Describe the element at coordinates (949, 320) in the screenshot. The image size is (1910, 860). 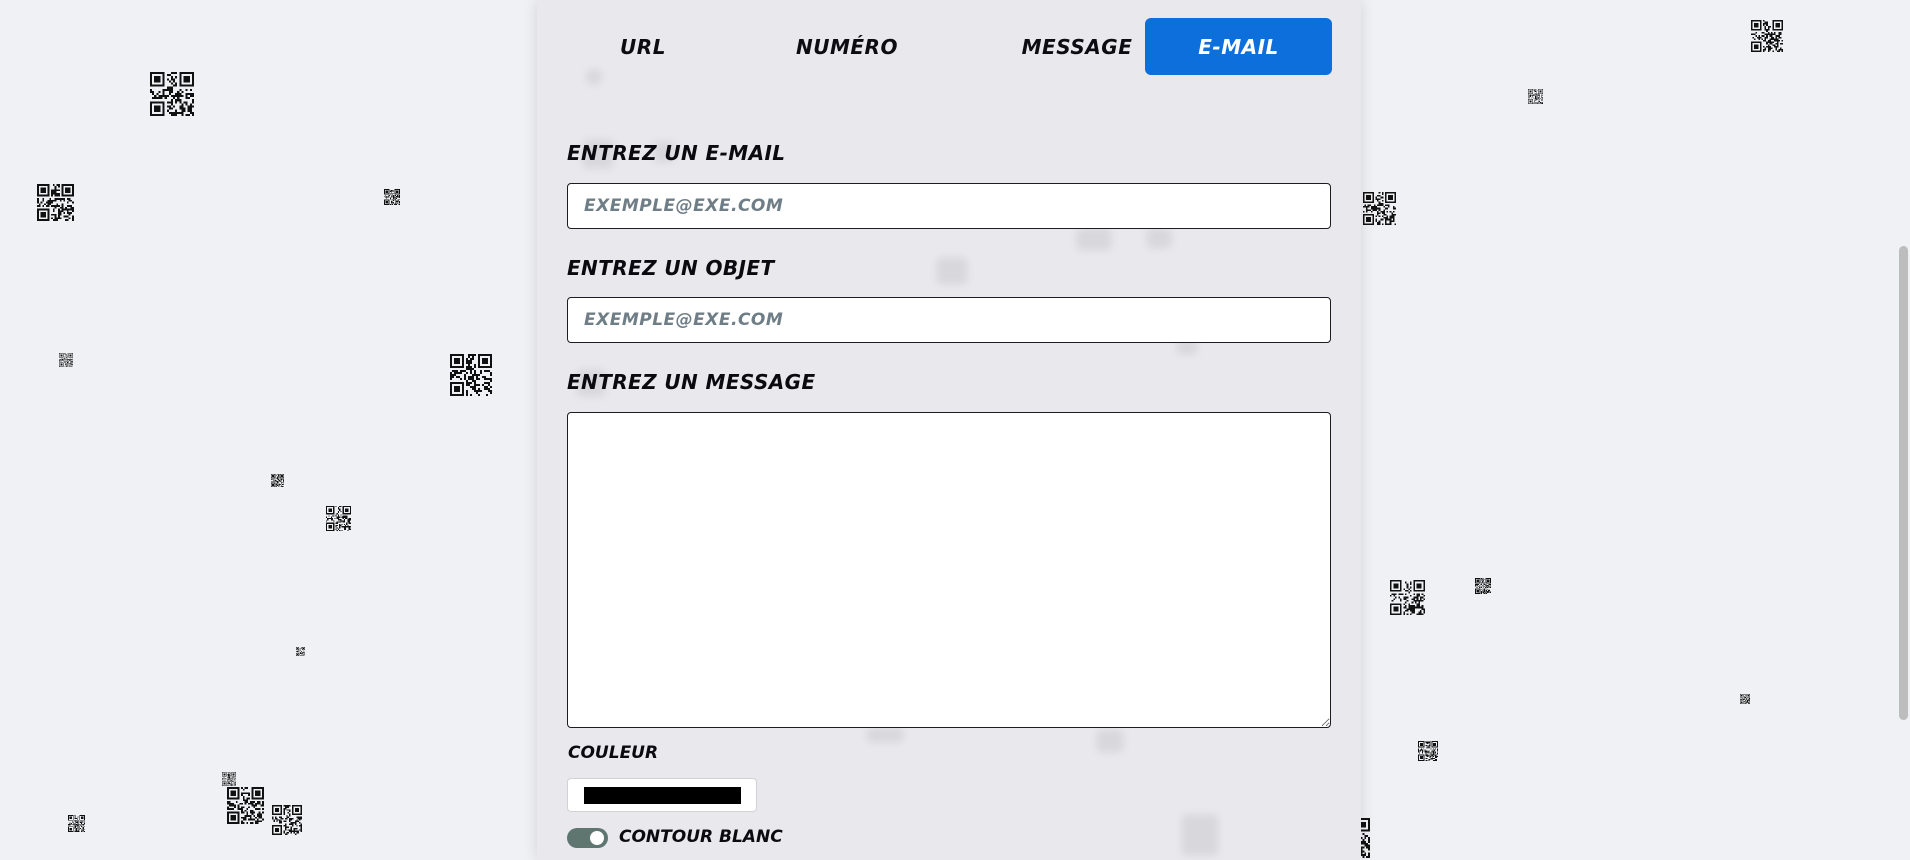
I see `subject-input` at that location.